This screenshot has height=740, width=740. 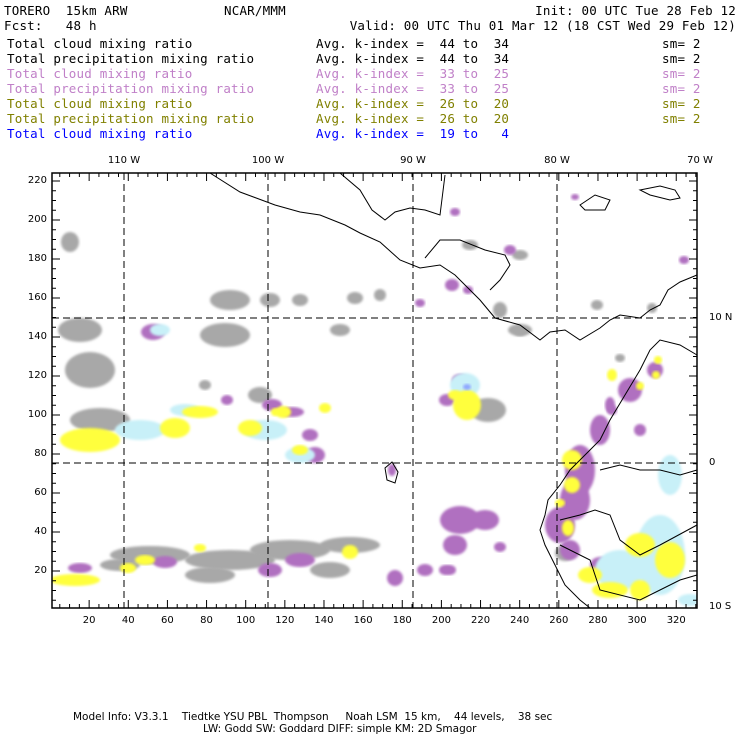 I want to click on x-tick-label: 120, so click(x=285, y=620).